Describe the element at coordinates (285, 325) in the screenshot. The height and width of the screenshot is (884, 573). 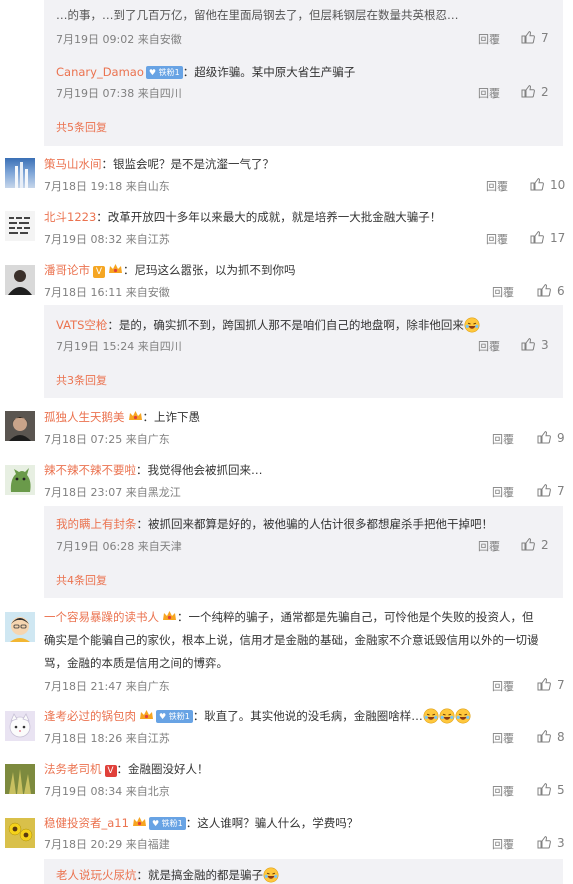
I see `reply-text: ：是的，确实抓不到，跨国抓人那不是咱们自己的地盘啊，除非他回来` at that location.